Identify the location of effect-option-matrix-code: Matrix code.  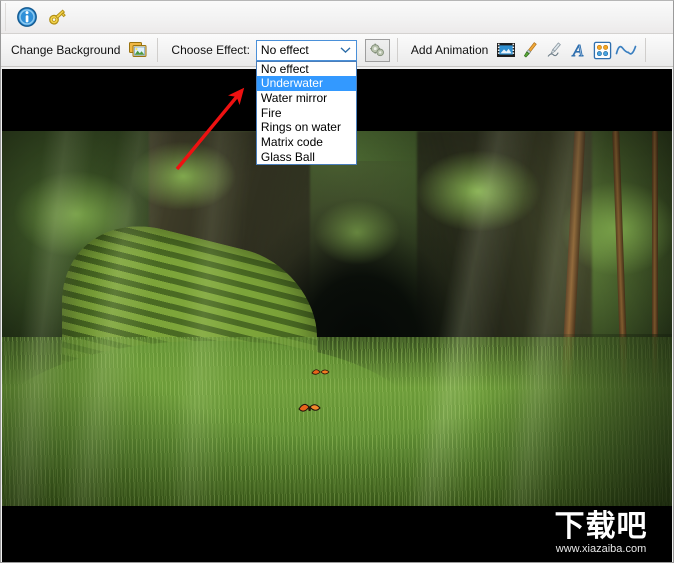
(306, 142).